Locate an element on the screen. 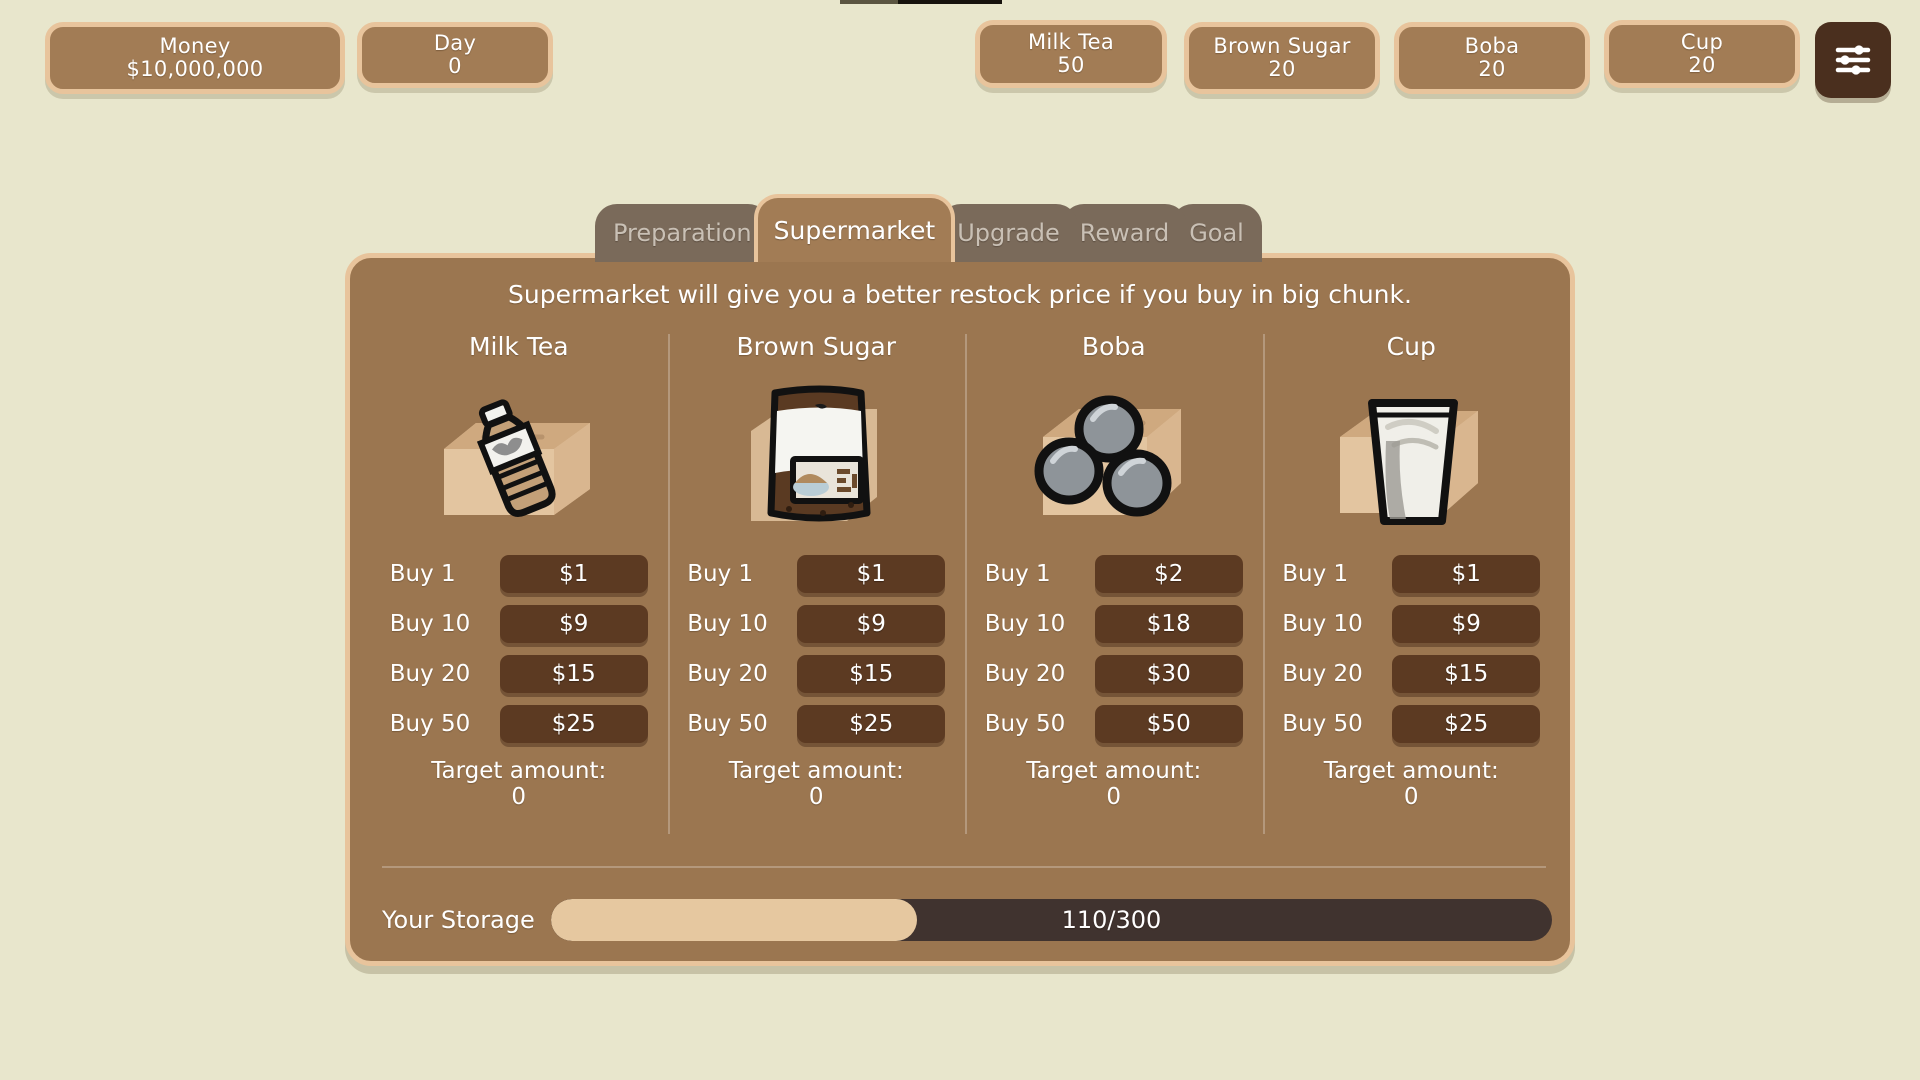 The height and width of the screenshot is (1080, 1920). buy-row: Buy 20 $30 is located at coordinates (1114, 674).